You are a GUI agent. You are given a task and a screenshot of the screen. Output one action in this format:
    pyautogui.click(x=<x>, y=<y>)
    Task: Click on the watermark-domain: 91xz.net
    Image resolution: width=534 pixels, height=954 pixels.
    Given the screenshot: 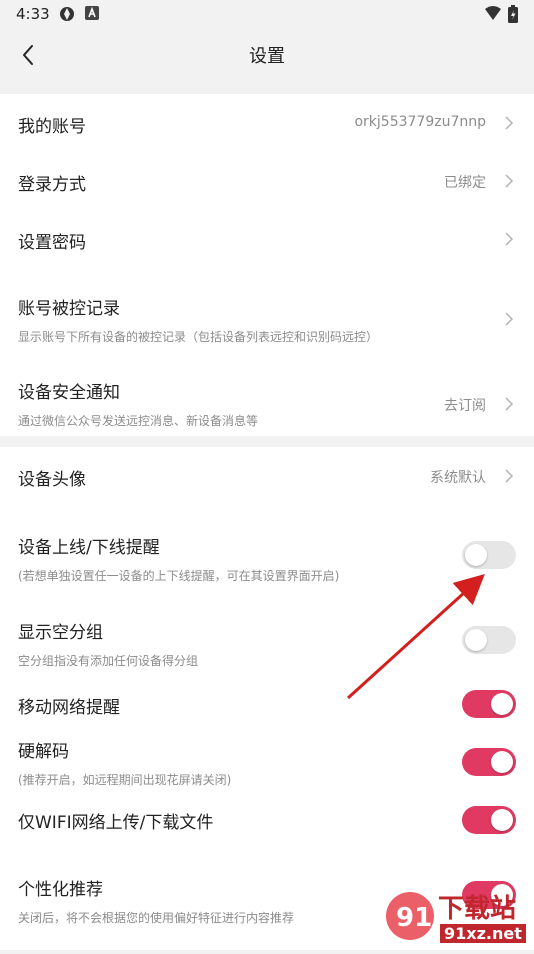 What is the action you would take?
    pyautogui.click(x=483, y=933)
    